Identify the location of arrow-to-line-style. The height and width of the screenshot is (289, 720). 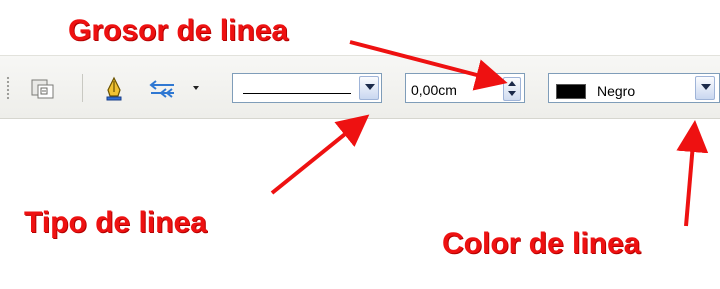
(320, 154).